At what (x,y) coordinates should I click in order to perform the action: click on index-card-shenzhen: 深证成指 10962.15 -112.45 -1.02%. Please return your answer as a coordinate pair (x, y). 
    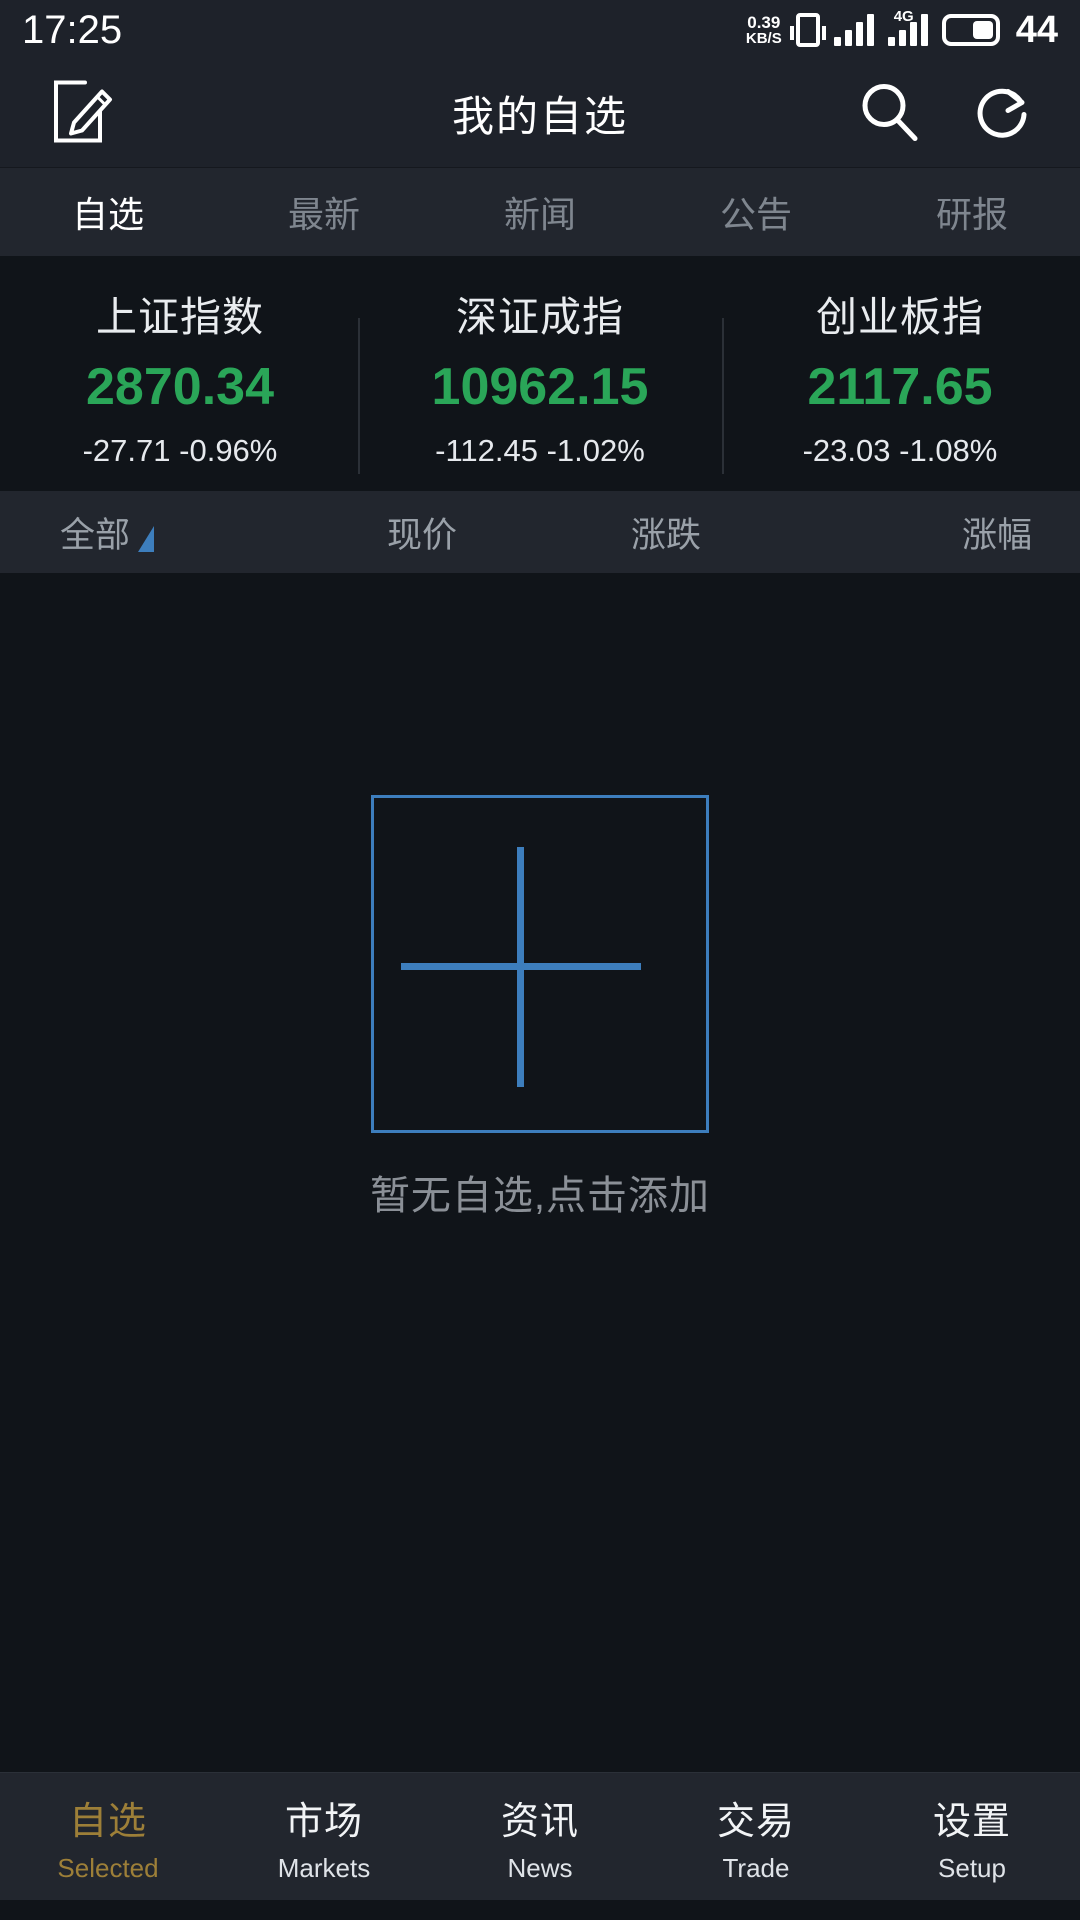
    Looking at the image, I should click on (540, 376).